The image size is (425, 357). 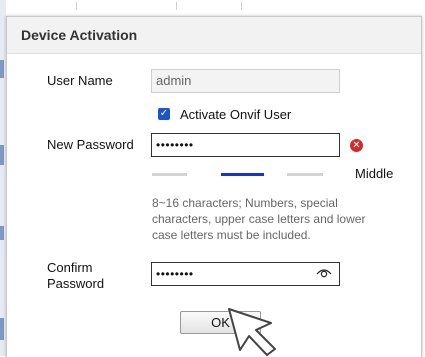 What do you see at coordinates (169, 174) in the screenshot?
I see `strength-bar-weak` at bounding box center [169, 174].